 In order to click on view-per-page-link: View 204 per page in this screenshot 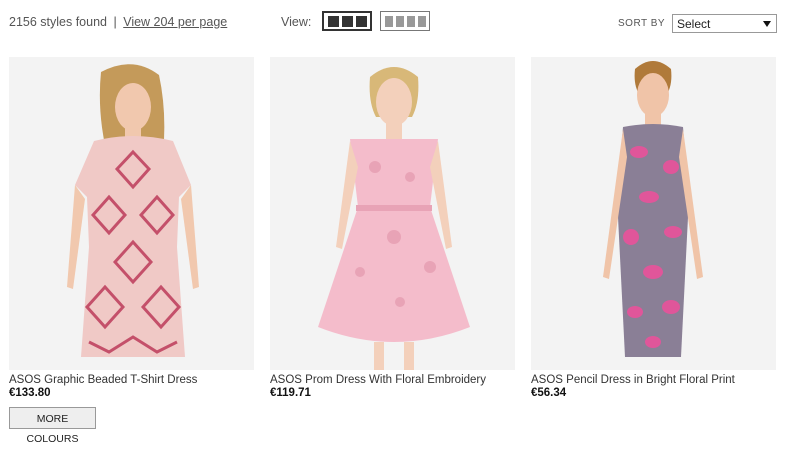, I will do `click(175, 22)`.